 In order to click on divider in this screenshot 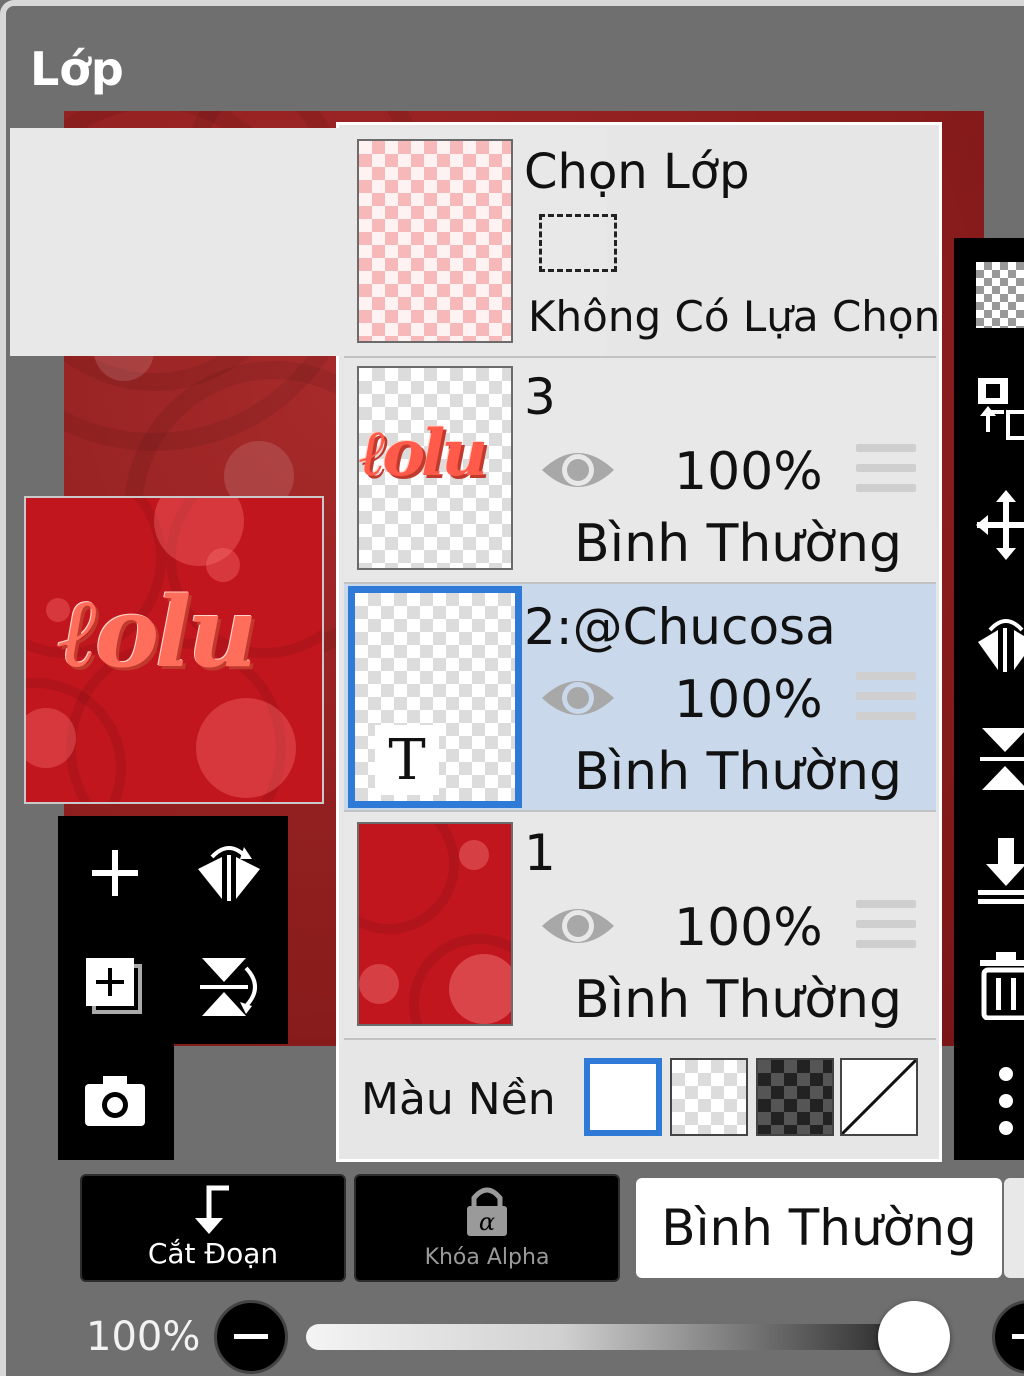, I will do `click(640, 1039)`.